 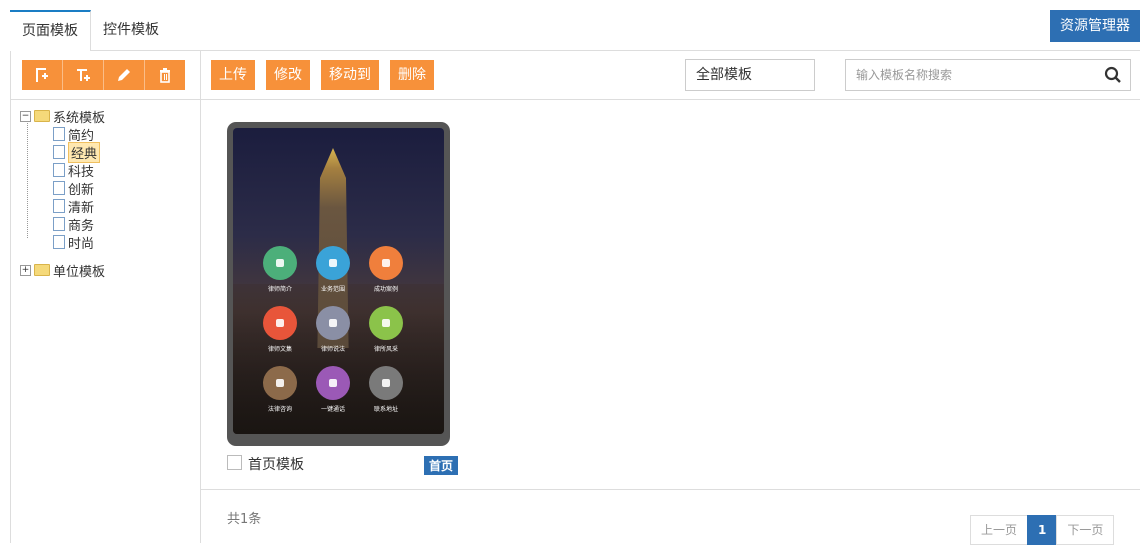 I want to click on app-label: 业务范围, so click(x=332, y=289).